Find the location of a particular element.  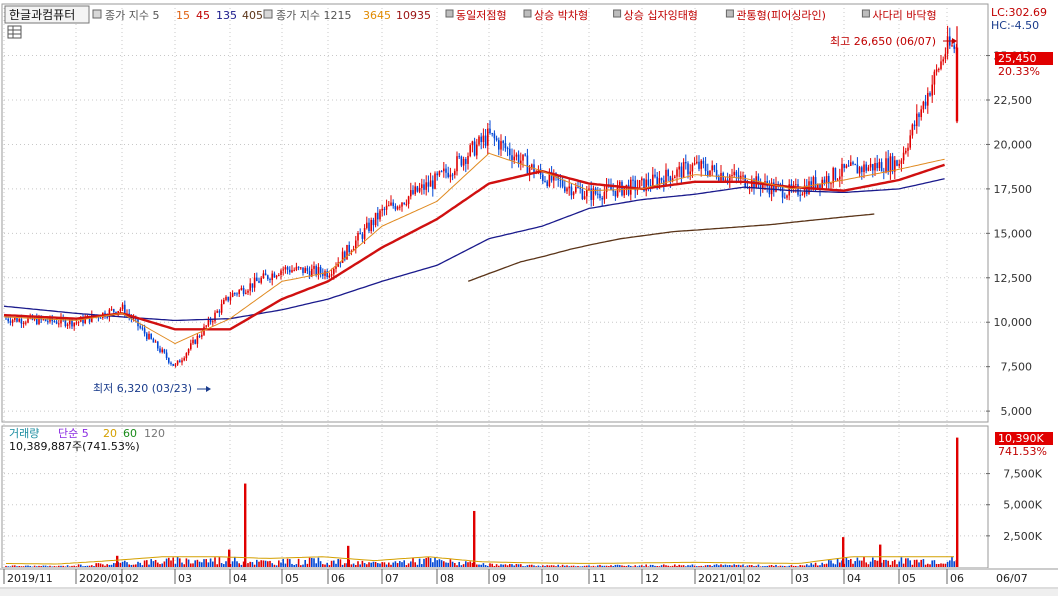

ma-settings-icon is located at coordinates (97, 14).